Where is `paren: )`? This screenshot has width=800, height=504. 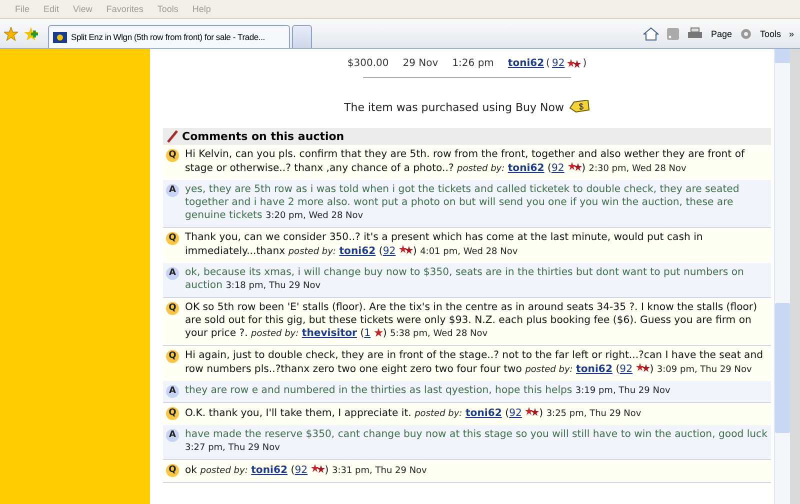
paren: ) is located at coordinates (584, 63).